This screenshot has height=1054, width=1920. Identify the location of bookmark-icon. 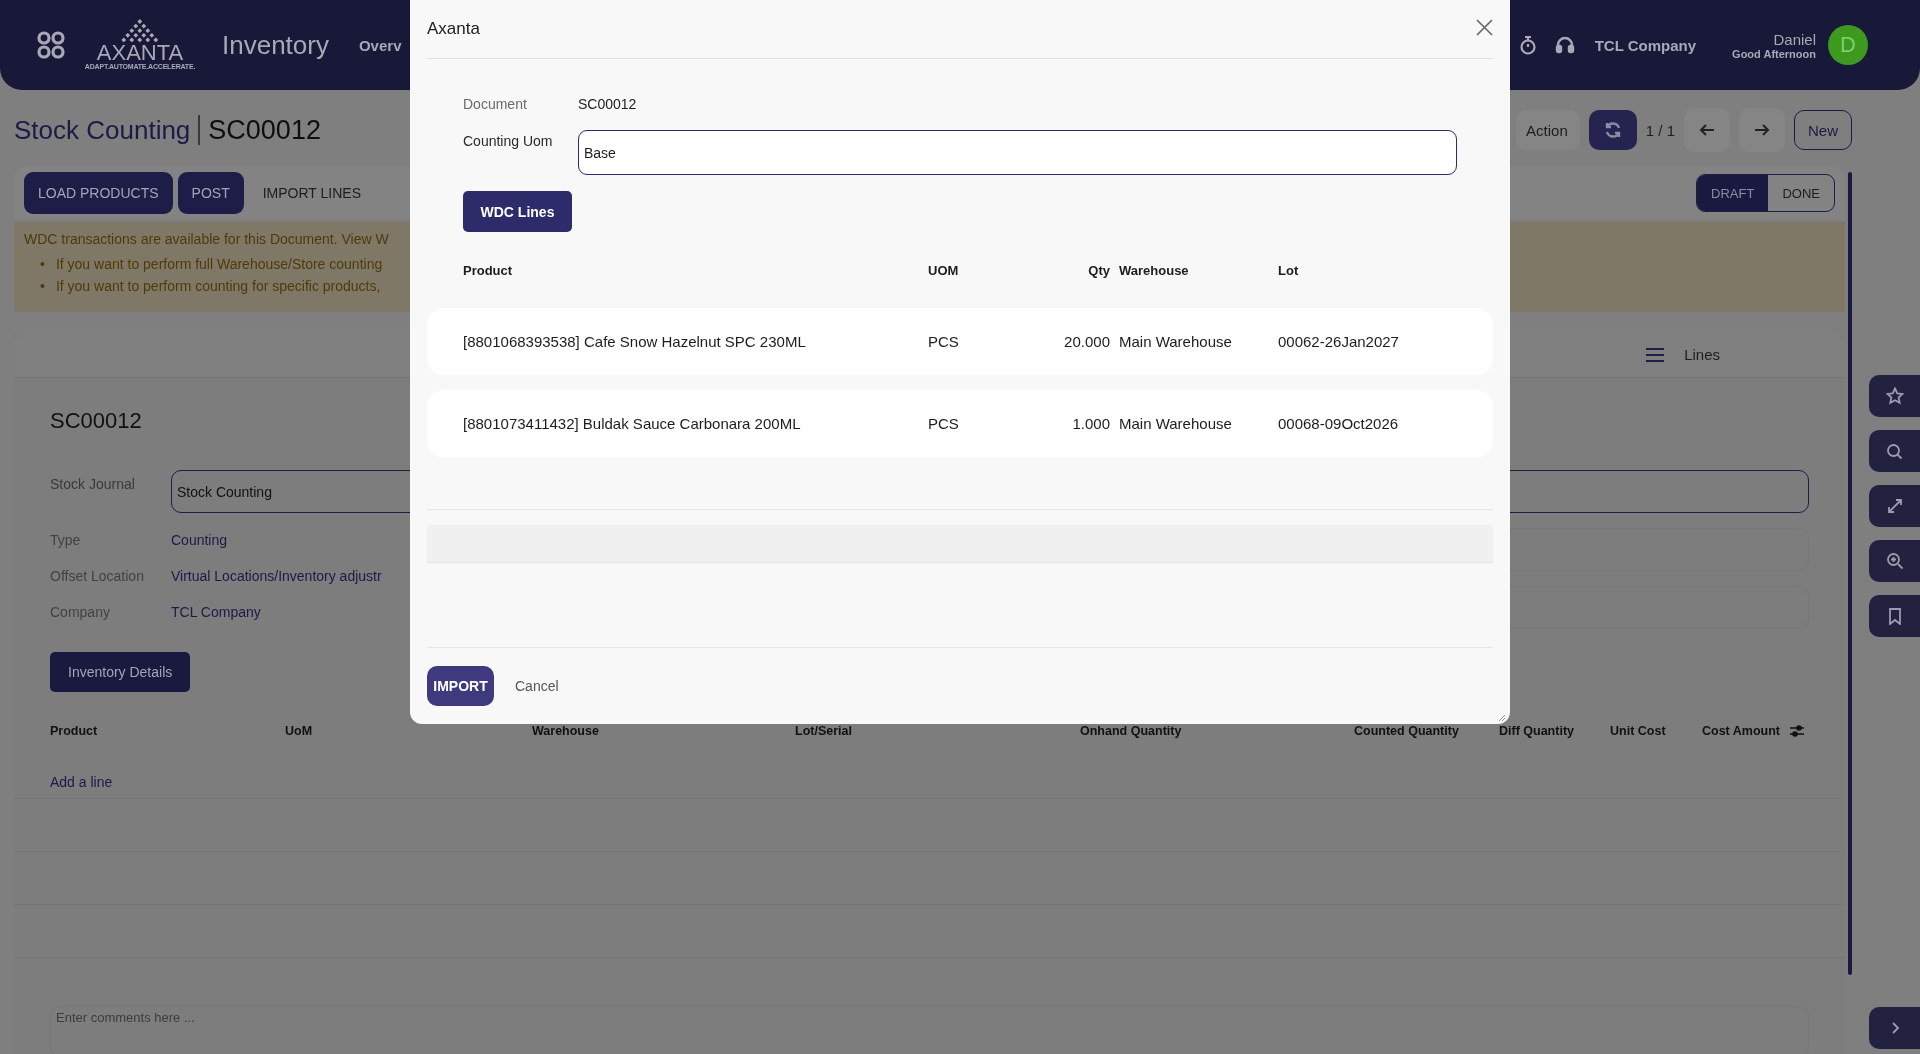
(1894, 616).